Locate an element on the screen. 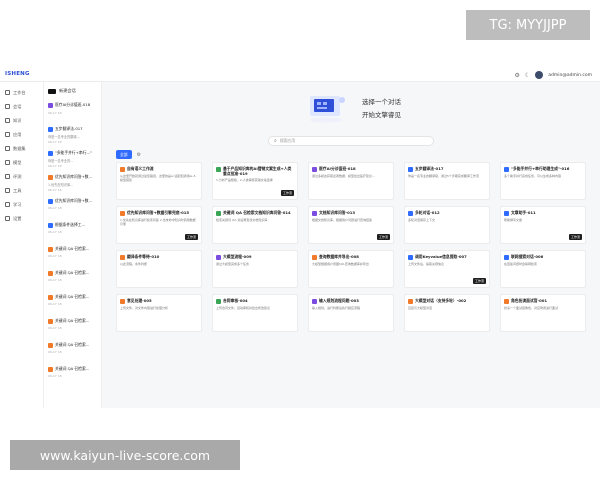 Image resolution: width=600 pixels, height=480 pixels. nav-item-chat: 会话 is located at coordinates (13, 106).